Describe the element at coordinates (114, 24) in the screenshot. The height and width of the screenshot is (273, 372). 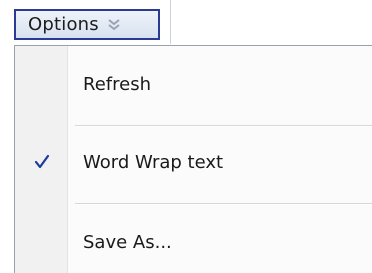
I see `double-chevron-down-icon` at that location.